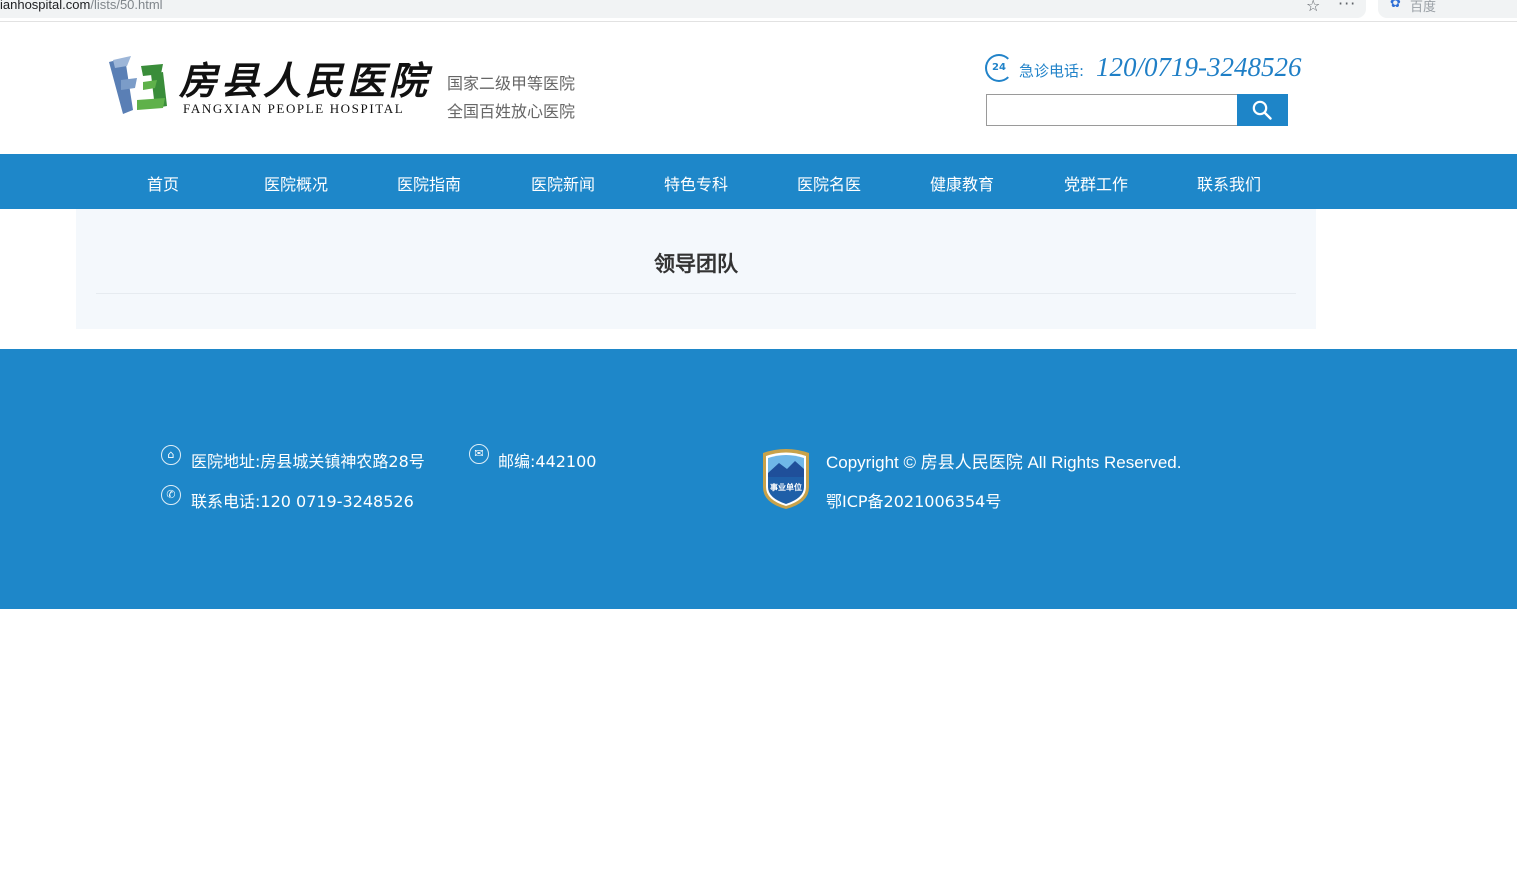  I want to click on footer-phone: 联系电话:120 0719-3248526, so click(302, 501).